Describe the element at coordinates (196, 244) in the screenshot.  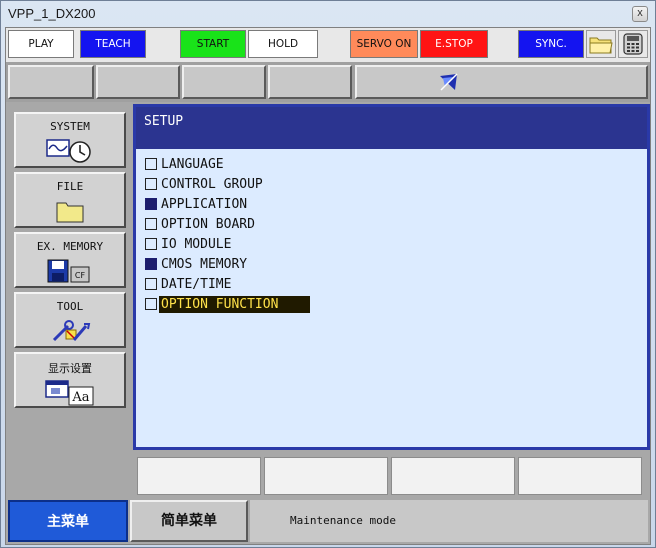
I see `list-item-label: IO MODULE` at that location.